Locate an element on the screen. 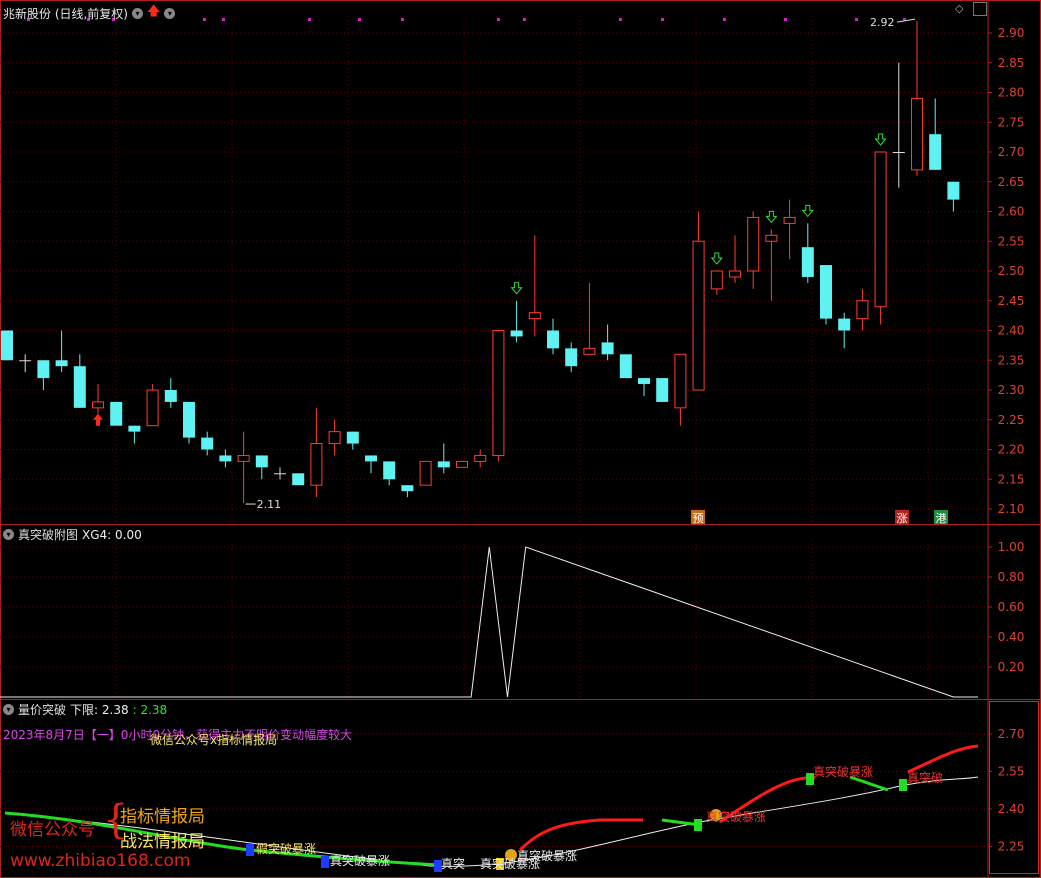 This screenshot has height=878, width=1041. signal-label: 真突破暴涨 is located at coordinates (547, 855).